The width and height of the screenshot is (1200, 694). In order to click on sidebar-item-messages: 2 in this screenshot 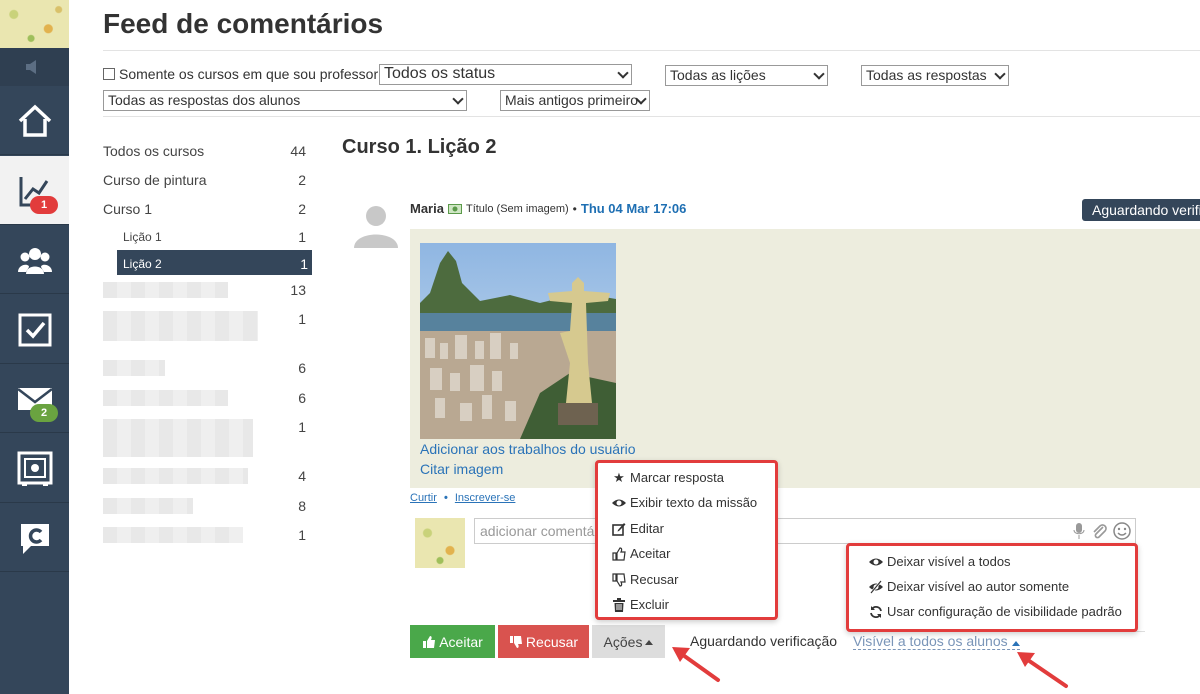, I will do `click(34, 398)`.